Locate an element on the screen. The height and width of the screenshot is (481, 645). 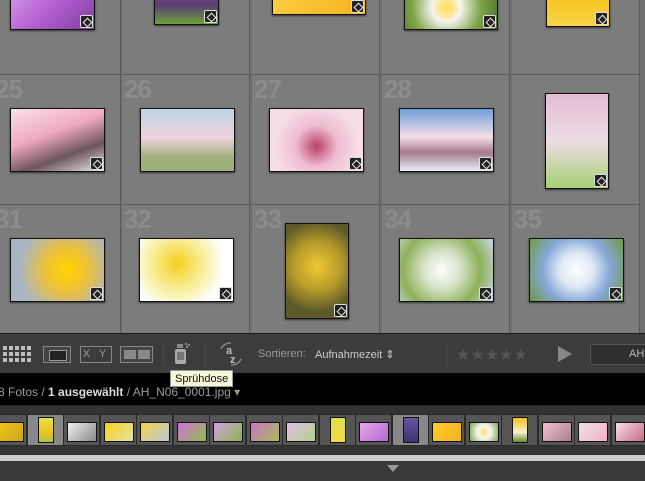
filmstrip is located at coordinates (322, 430).